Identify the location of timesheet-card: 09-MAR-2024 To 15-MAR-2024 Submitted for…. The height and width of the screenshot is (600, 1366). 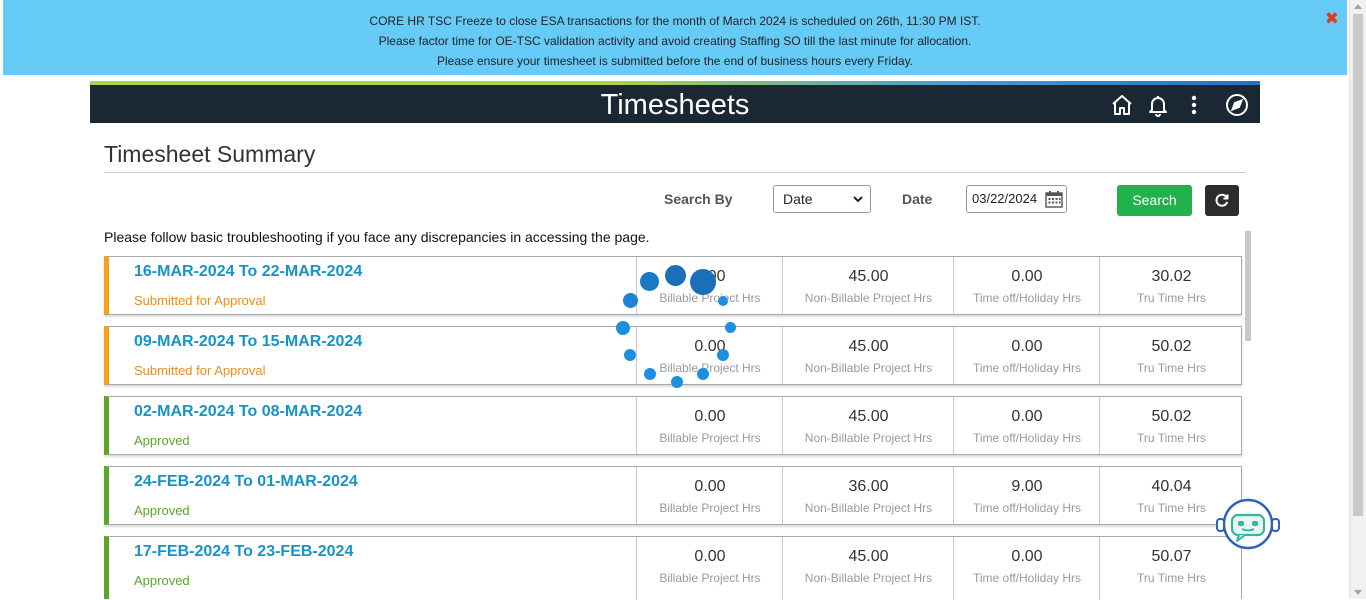
(673, 355).